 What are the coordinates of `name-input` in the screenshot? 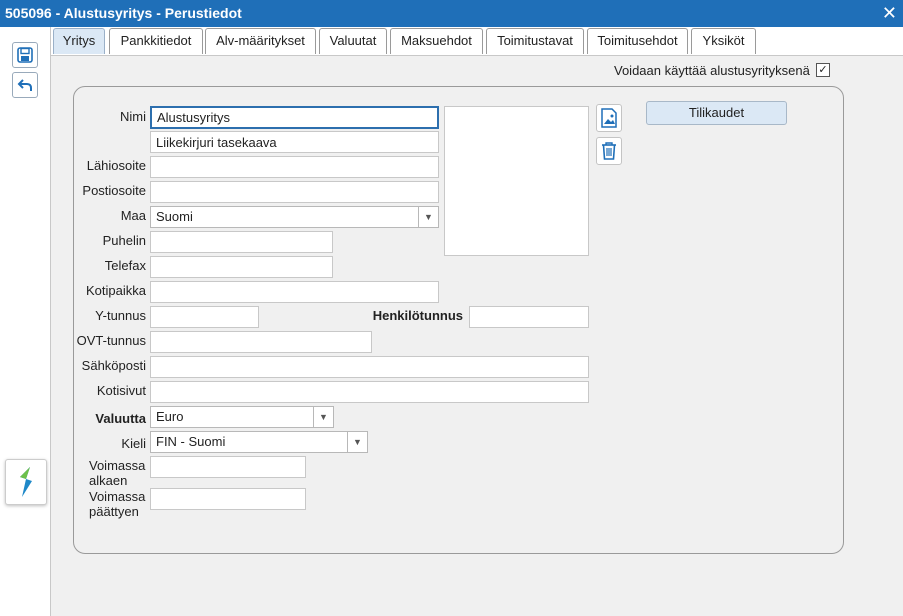 It's located at (294, 117).